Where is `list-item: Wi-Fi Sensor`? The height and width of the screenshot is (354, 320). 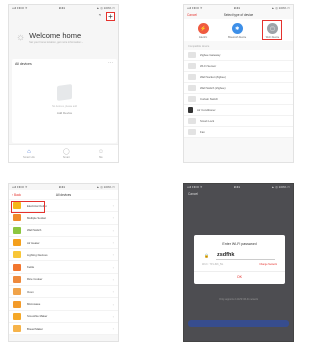 list-item: Wi-Fi Sensor is located at coordinates (238, 66).